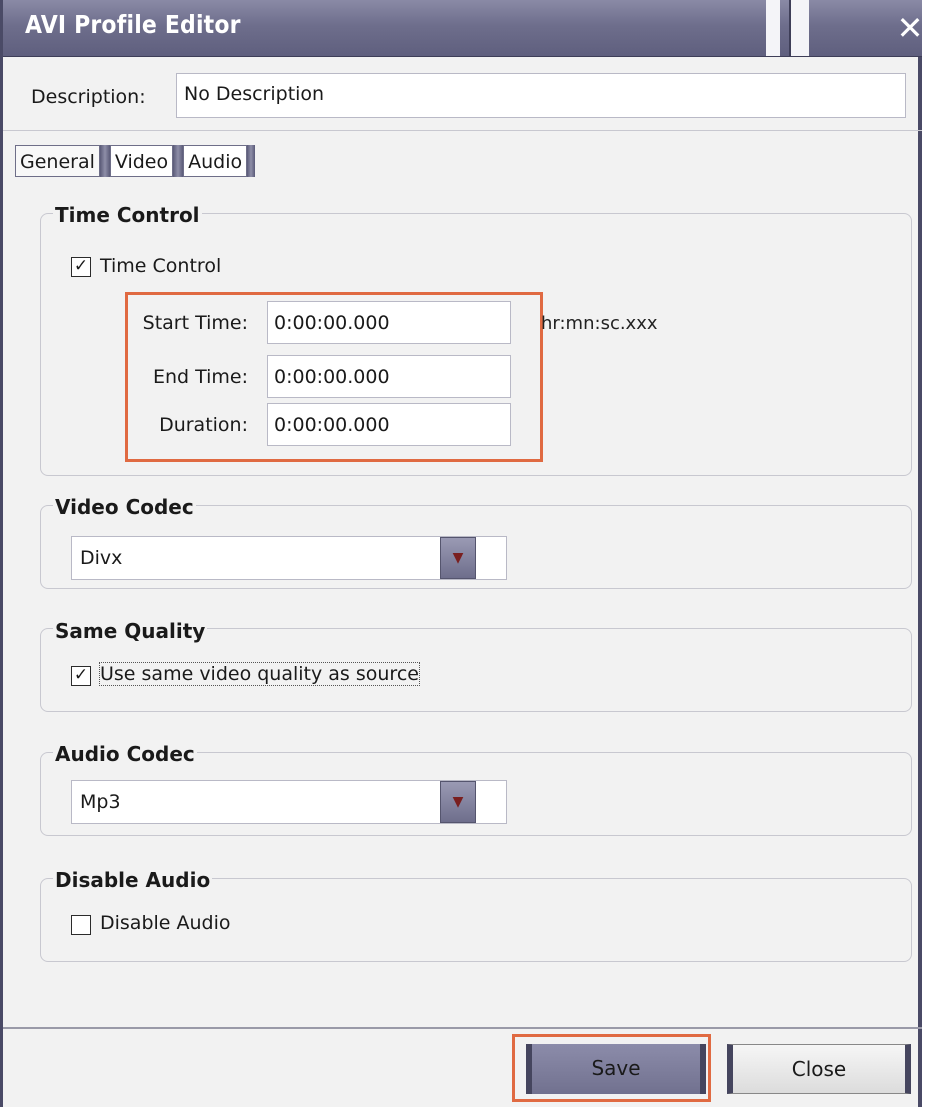  What do you see at coordinates (125, 754) in the screenshot?
I see `audio-codec-title: Audio Codec` at bounding box center [125, 754].